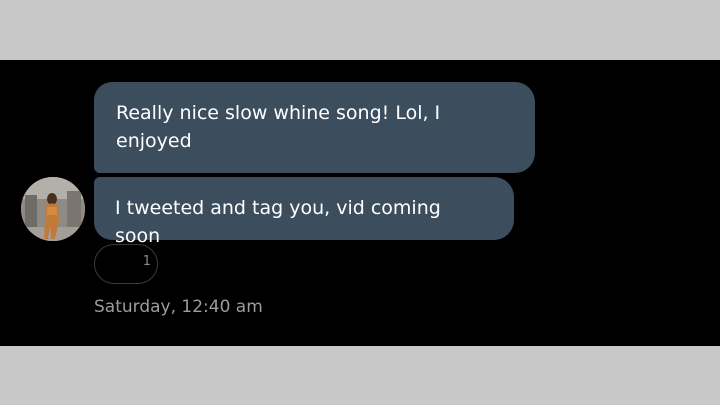 This screenshot has width=720, height=405. What do you see at coordinates (360, 30) in the screenshot?
I see `letterbox-top` at bounding box center [360, 30].